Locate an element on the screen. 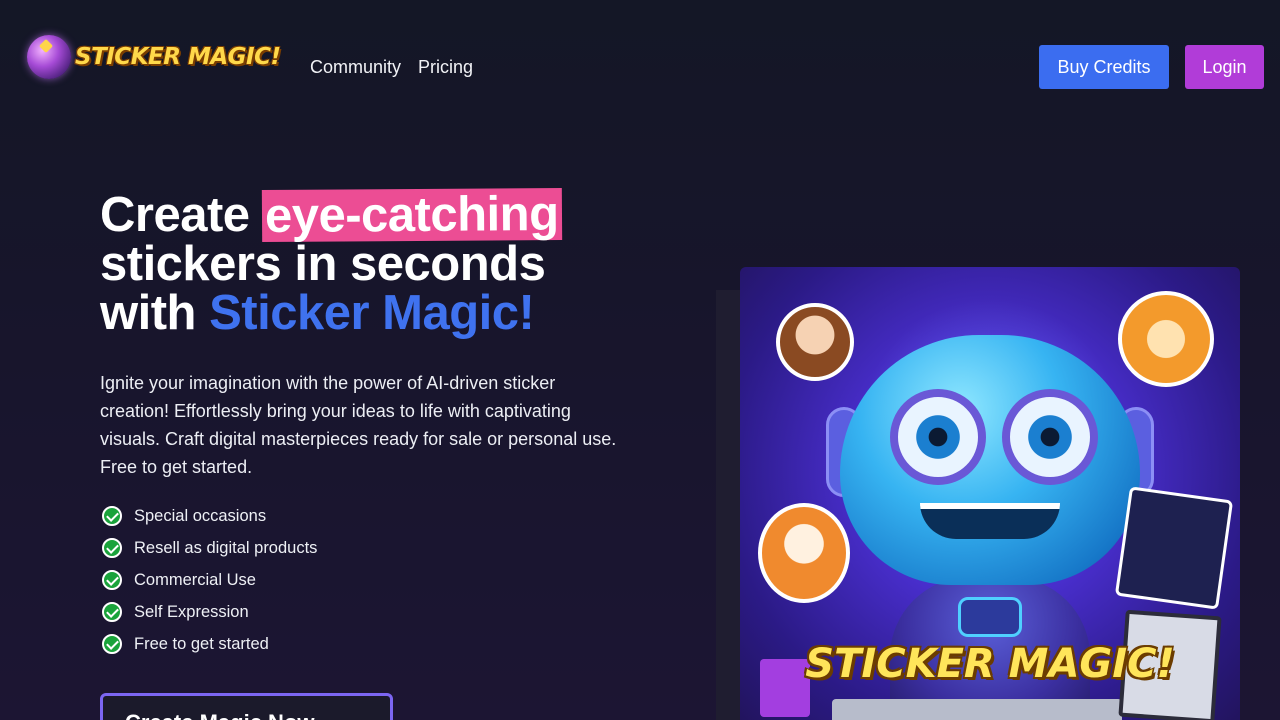 This screenshot has height=720, width=1280. robot-right-eye is located at coordinates (1050, 437).